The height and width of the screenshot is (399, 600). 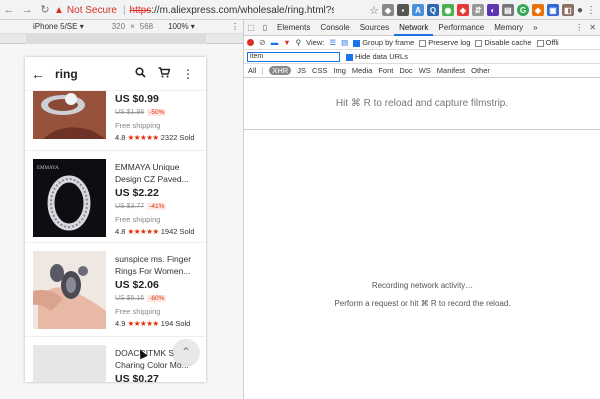 What do you see at coordinates (332, 42) in the screenshot?
I see `large-rows-icon: ☰` at bounding box center [332, 42].